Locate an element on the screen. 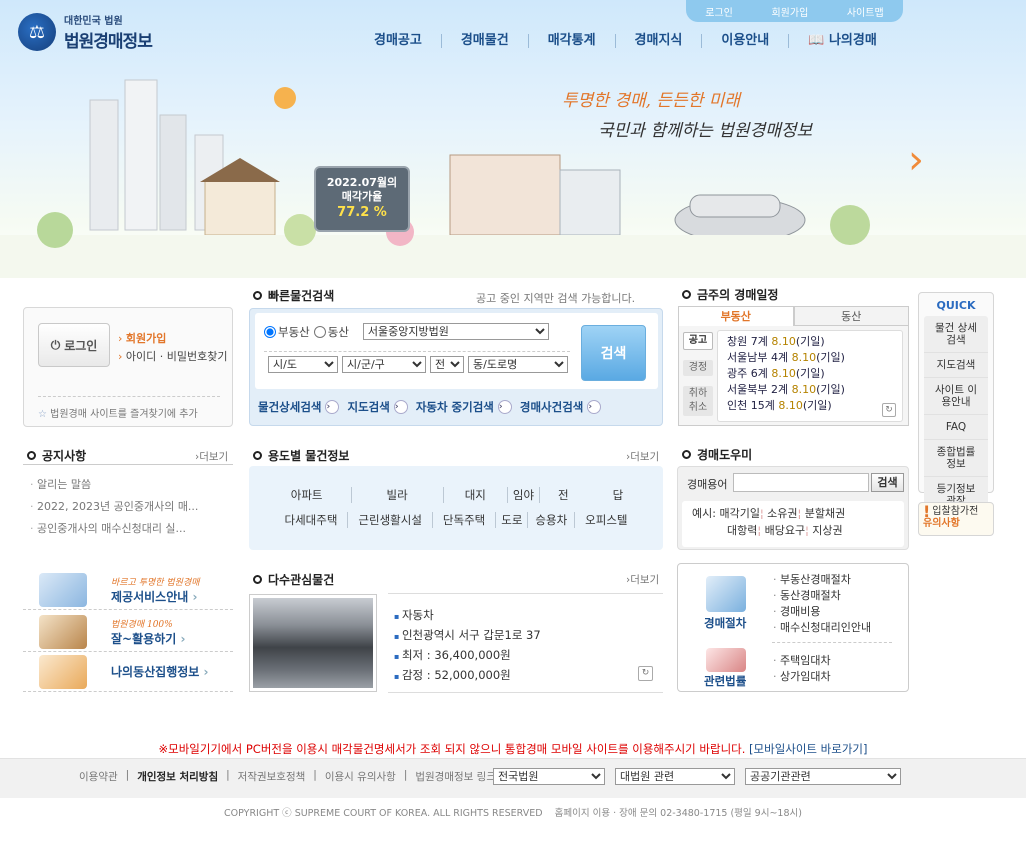 This screenshot has width=1026, height=855. sido-select: 시/도 is located at coordinates (303, 364).